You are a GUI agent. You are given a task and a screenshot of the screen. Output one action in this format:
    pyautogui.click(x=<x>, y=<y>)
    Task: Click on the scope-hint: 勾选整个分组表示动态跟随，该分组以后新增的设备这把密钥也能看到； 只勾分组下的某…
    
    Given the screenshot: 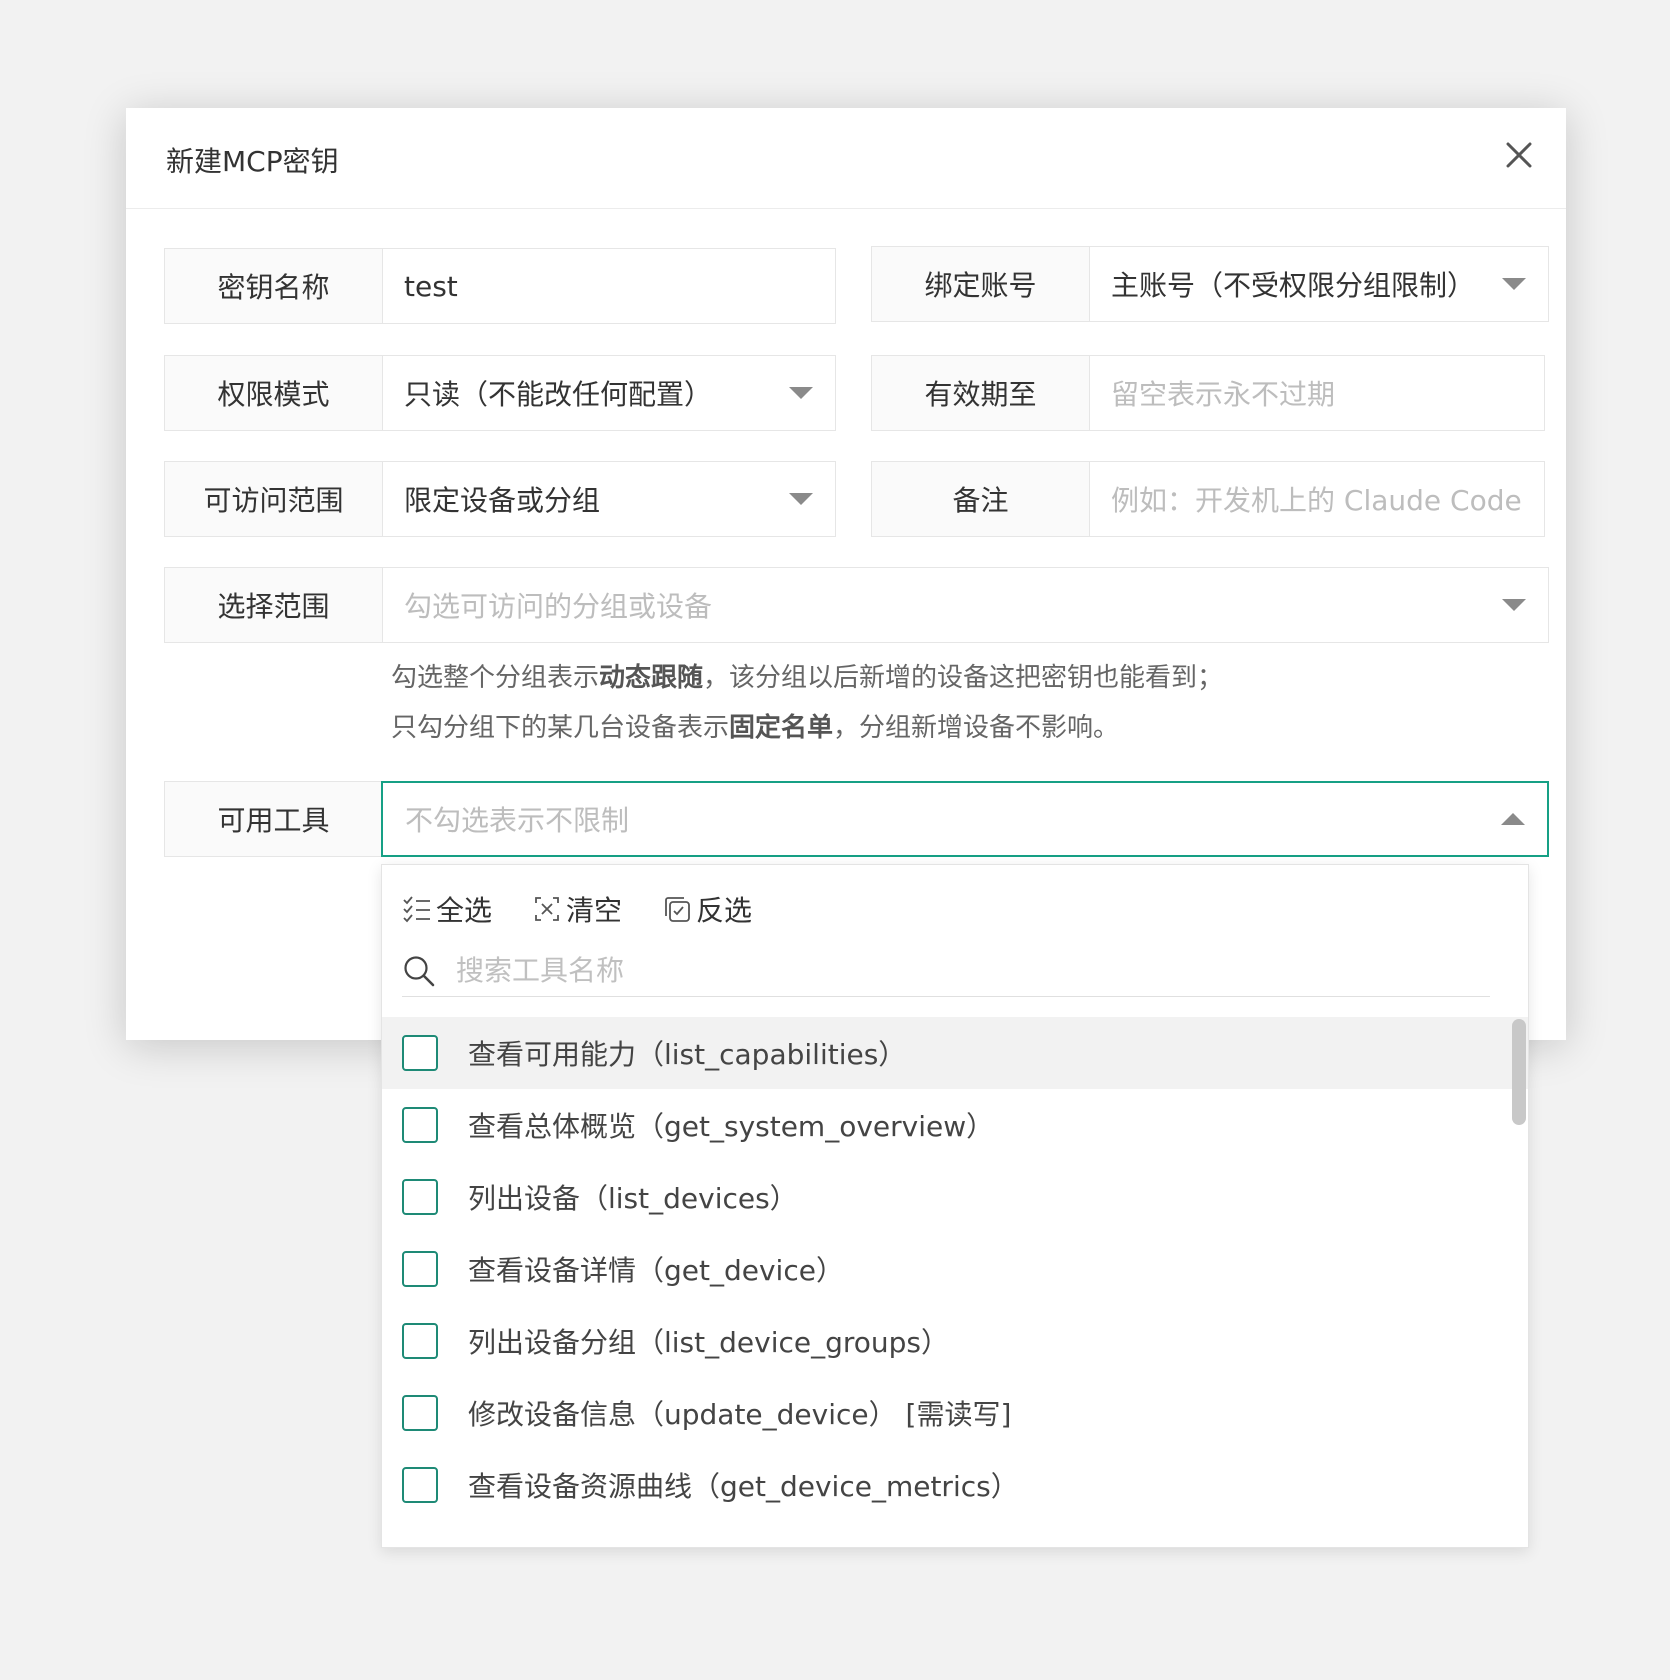 What is the action you would take?
    pyautogui.click(x=807, y=703)
    